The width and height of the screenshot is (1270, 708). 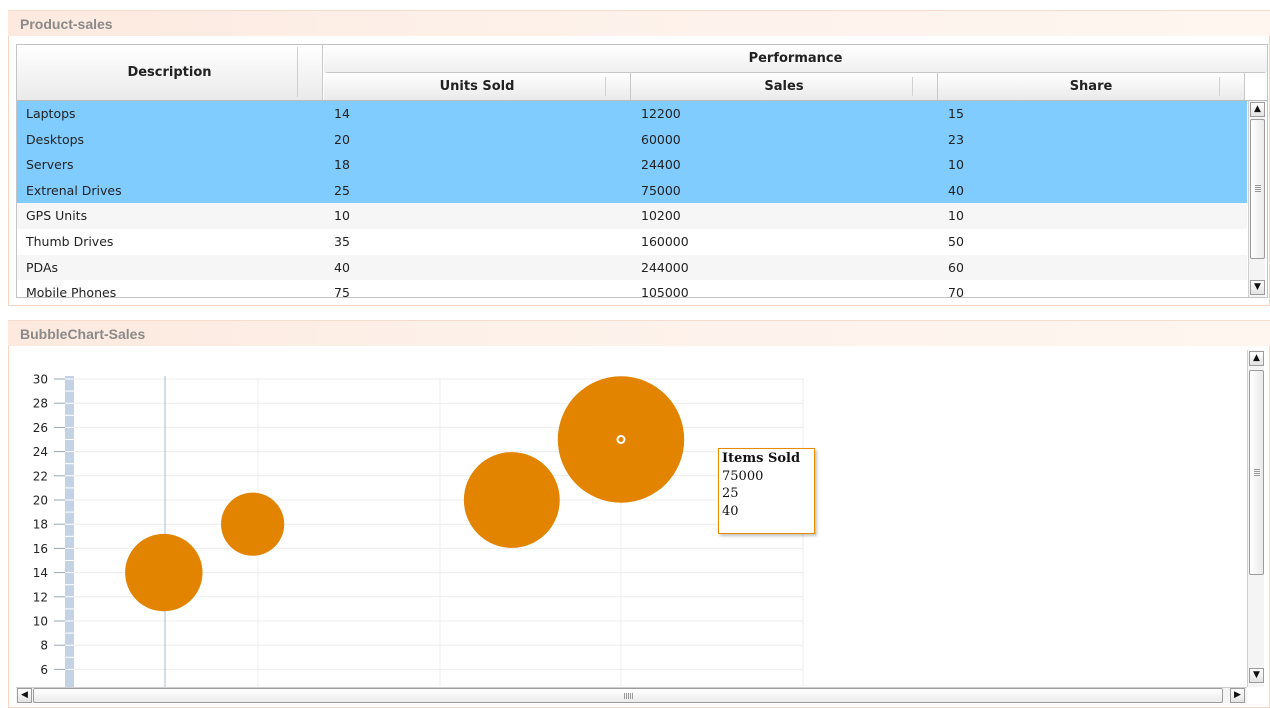 What do you see at coordinates (342, 216) in the screenshot?
I see `cell-units: 10` at bounding box center [342, 216].